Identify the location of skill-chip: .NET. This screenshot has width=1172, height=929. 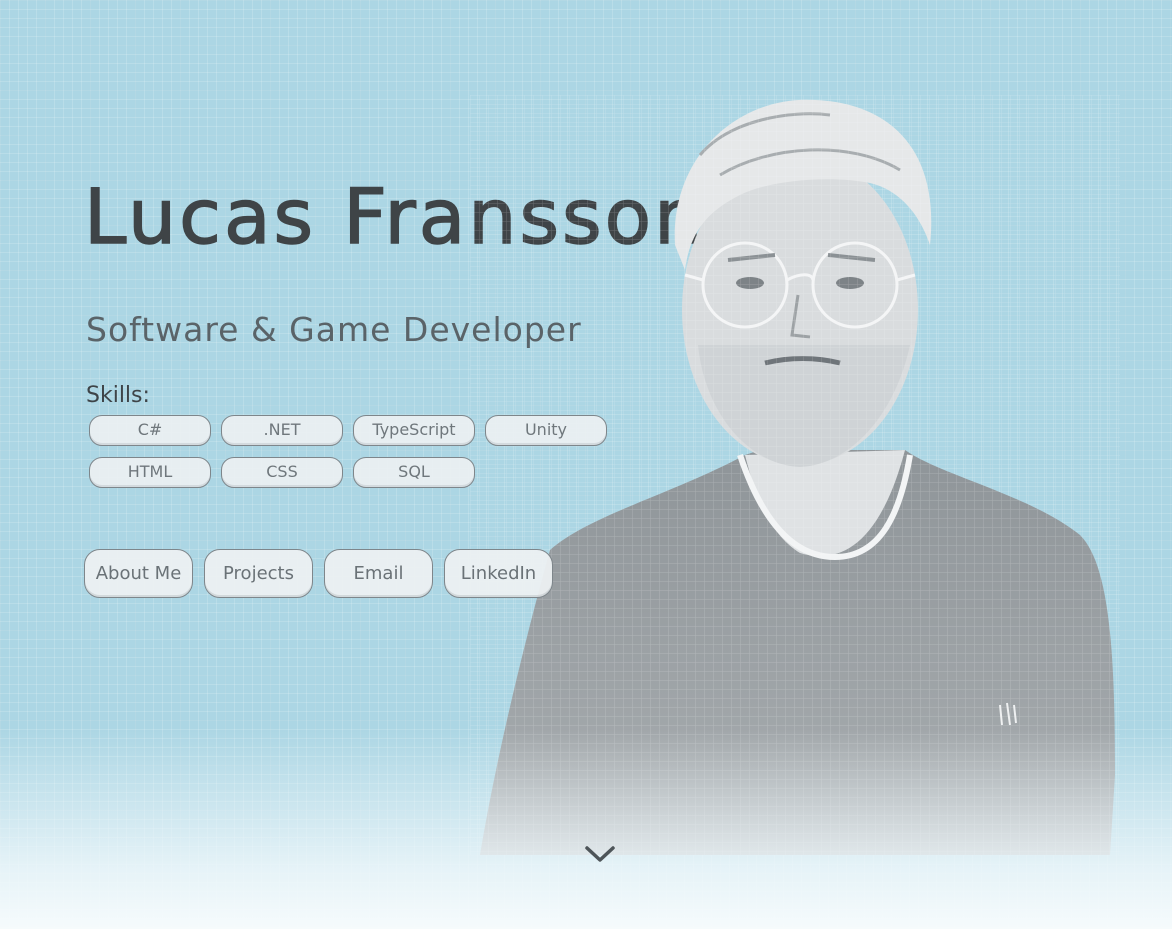
(282, 430).